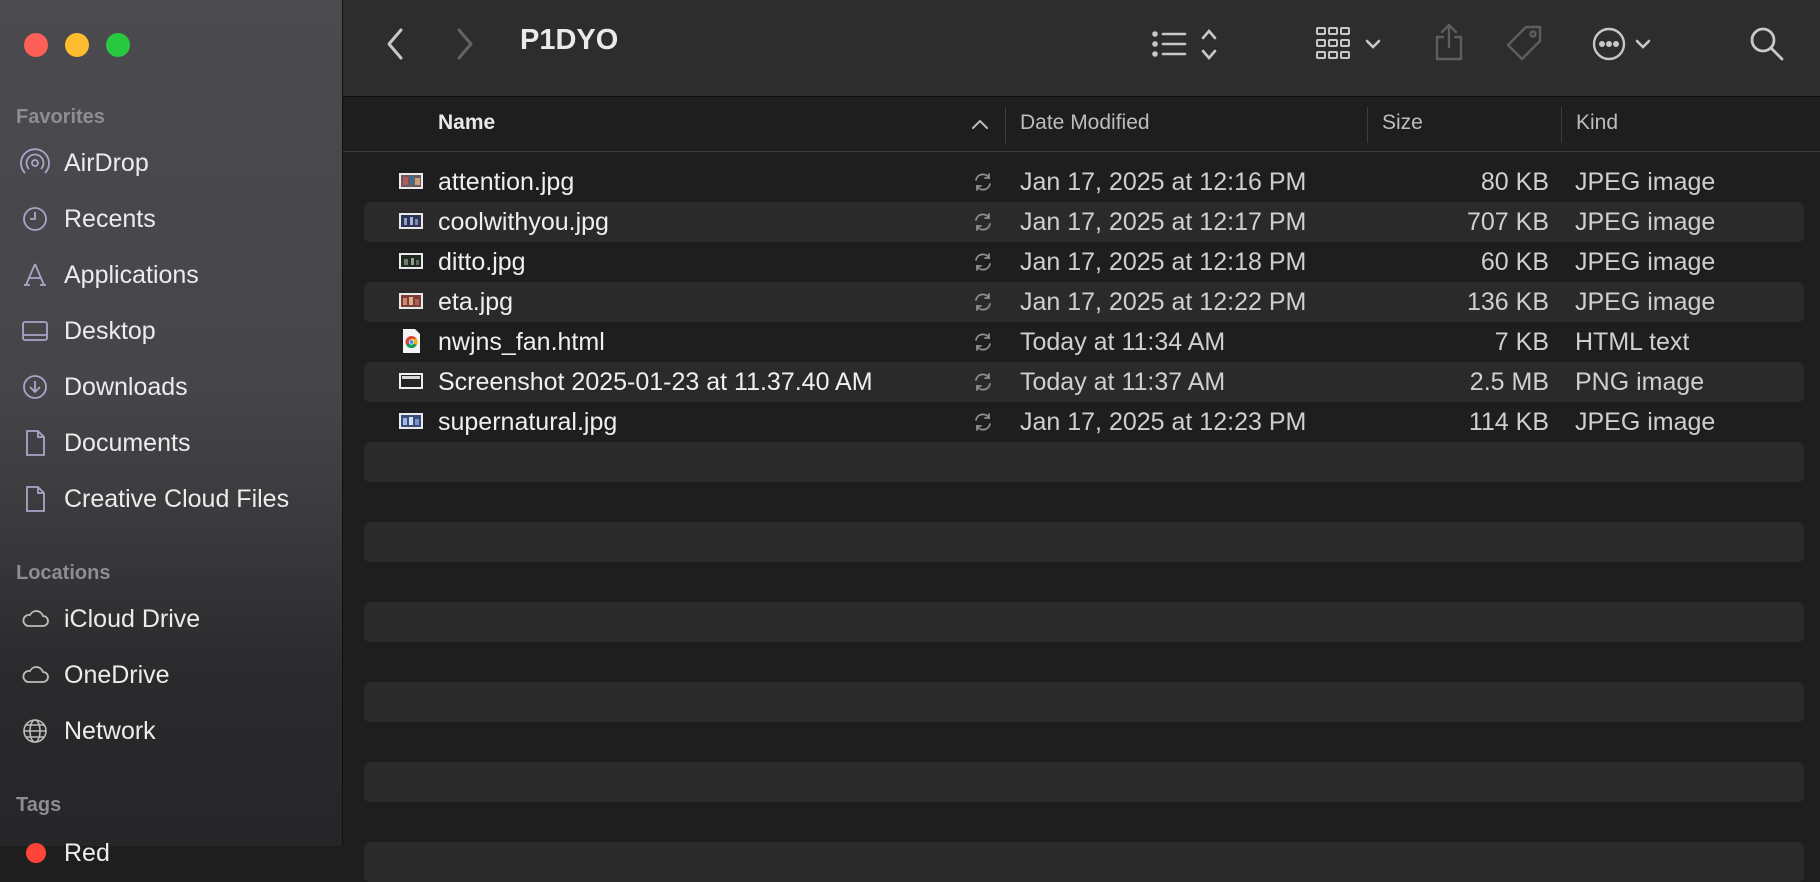 This screenshot has width=1820, height=882. I want to click on sidebar-item-label: Recents, so click(110, 218).